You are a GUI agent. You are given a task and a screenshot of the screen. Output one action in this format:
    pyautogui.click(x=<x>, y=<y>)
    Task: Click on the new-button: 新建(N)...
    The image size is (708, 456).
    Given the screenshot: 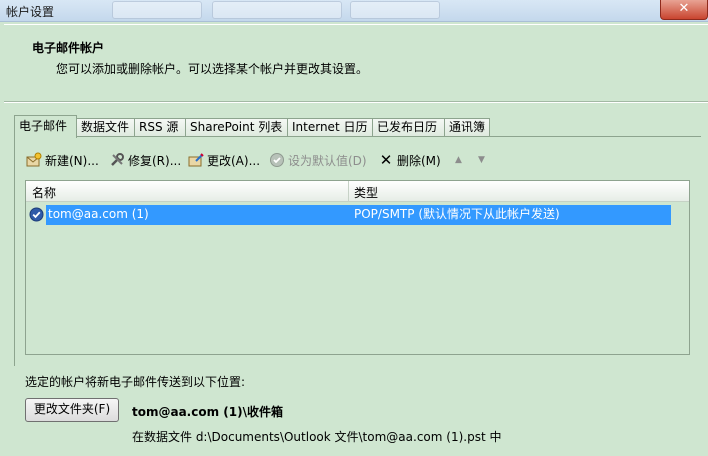 What is the action you would take?
    pyautogui.click(x=62, y=160)
    